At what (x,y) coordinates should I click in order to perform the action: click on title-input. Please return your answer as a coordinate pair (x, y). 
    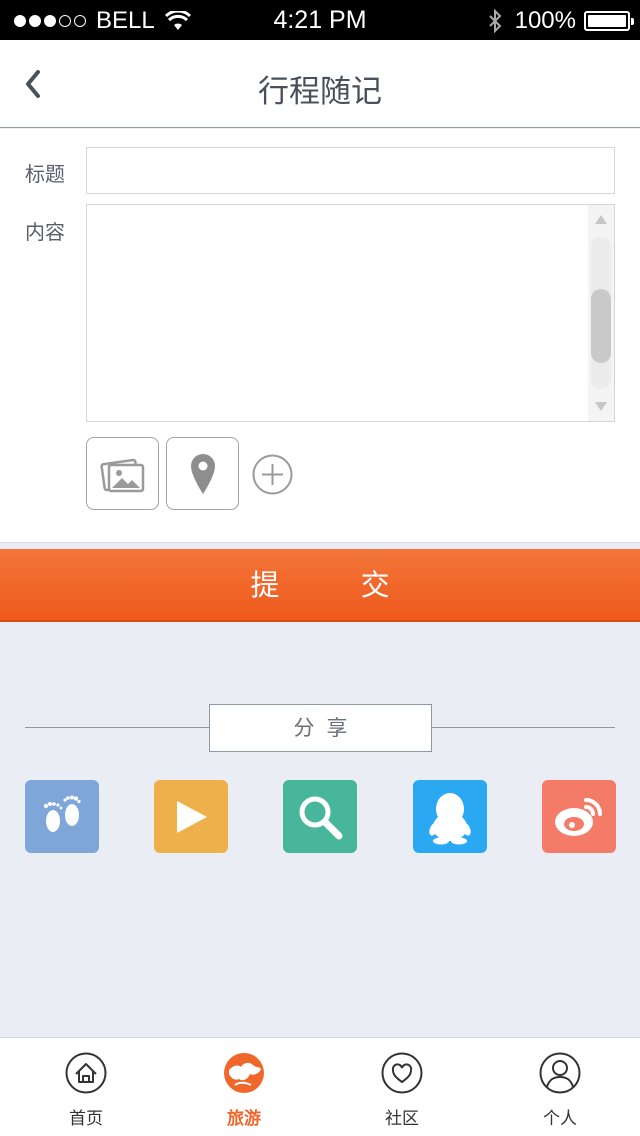
    Looking at the image, I should click on (350, 170).